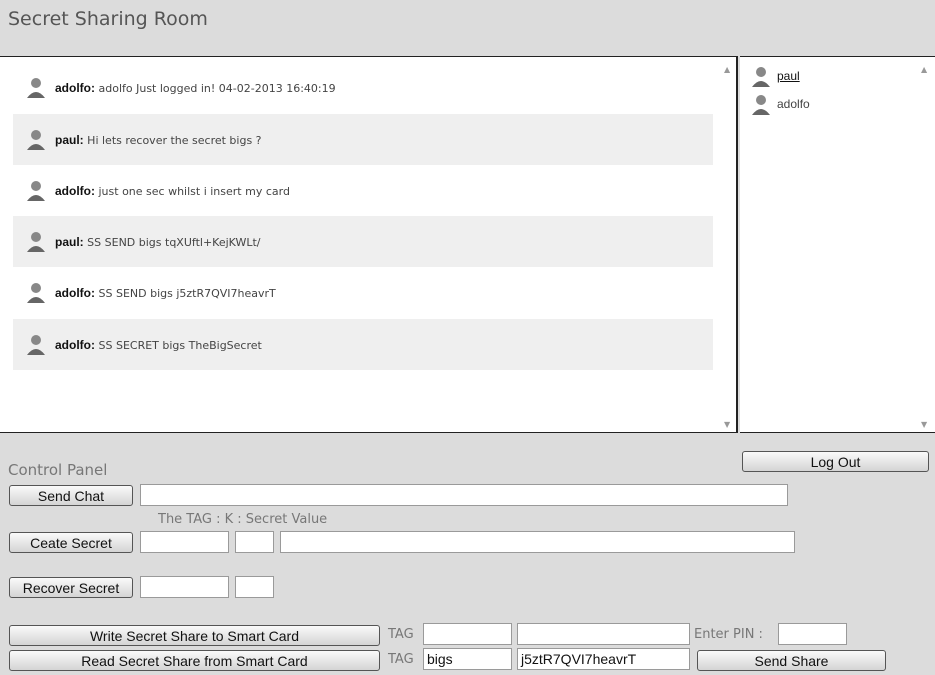  Describe the element at coordinates (184, 542) in the screenshot. I see `create-tag-input` at that location.